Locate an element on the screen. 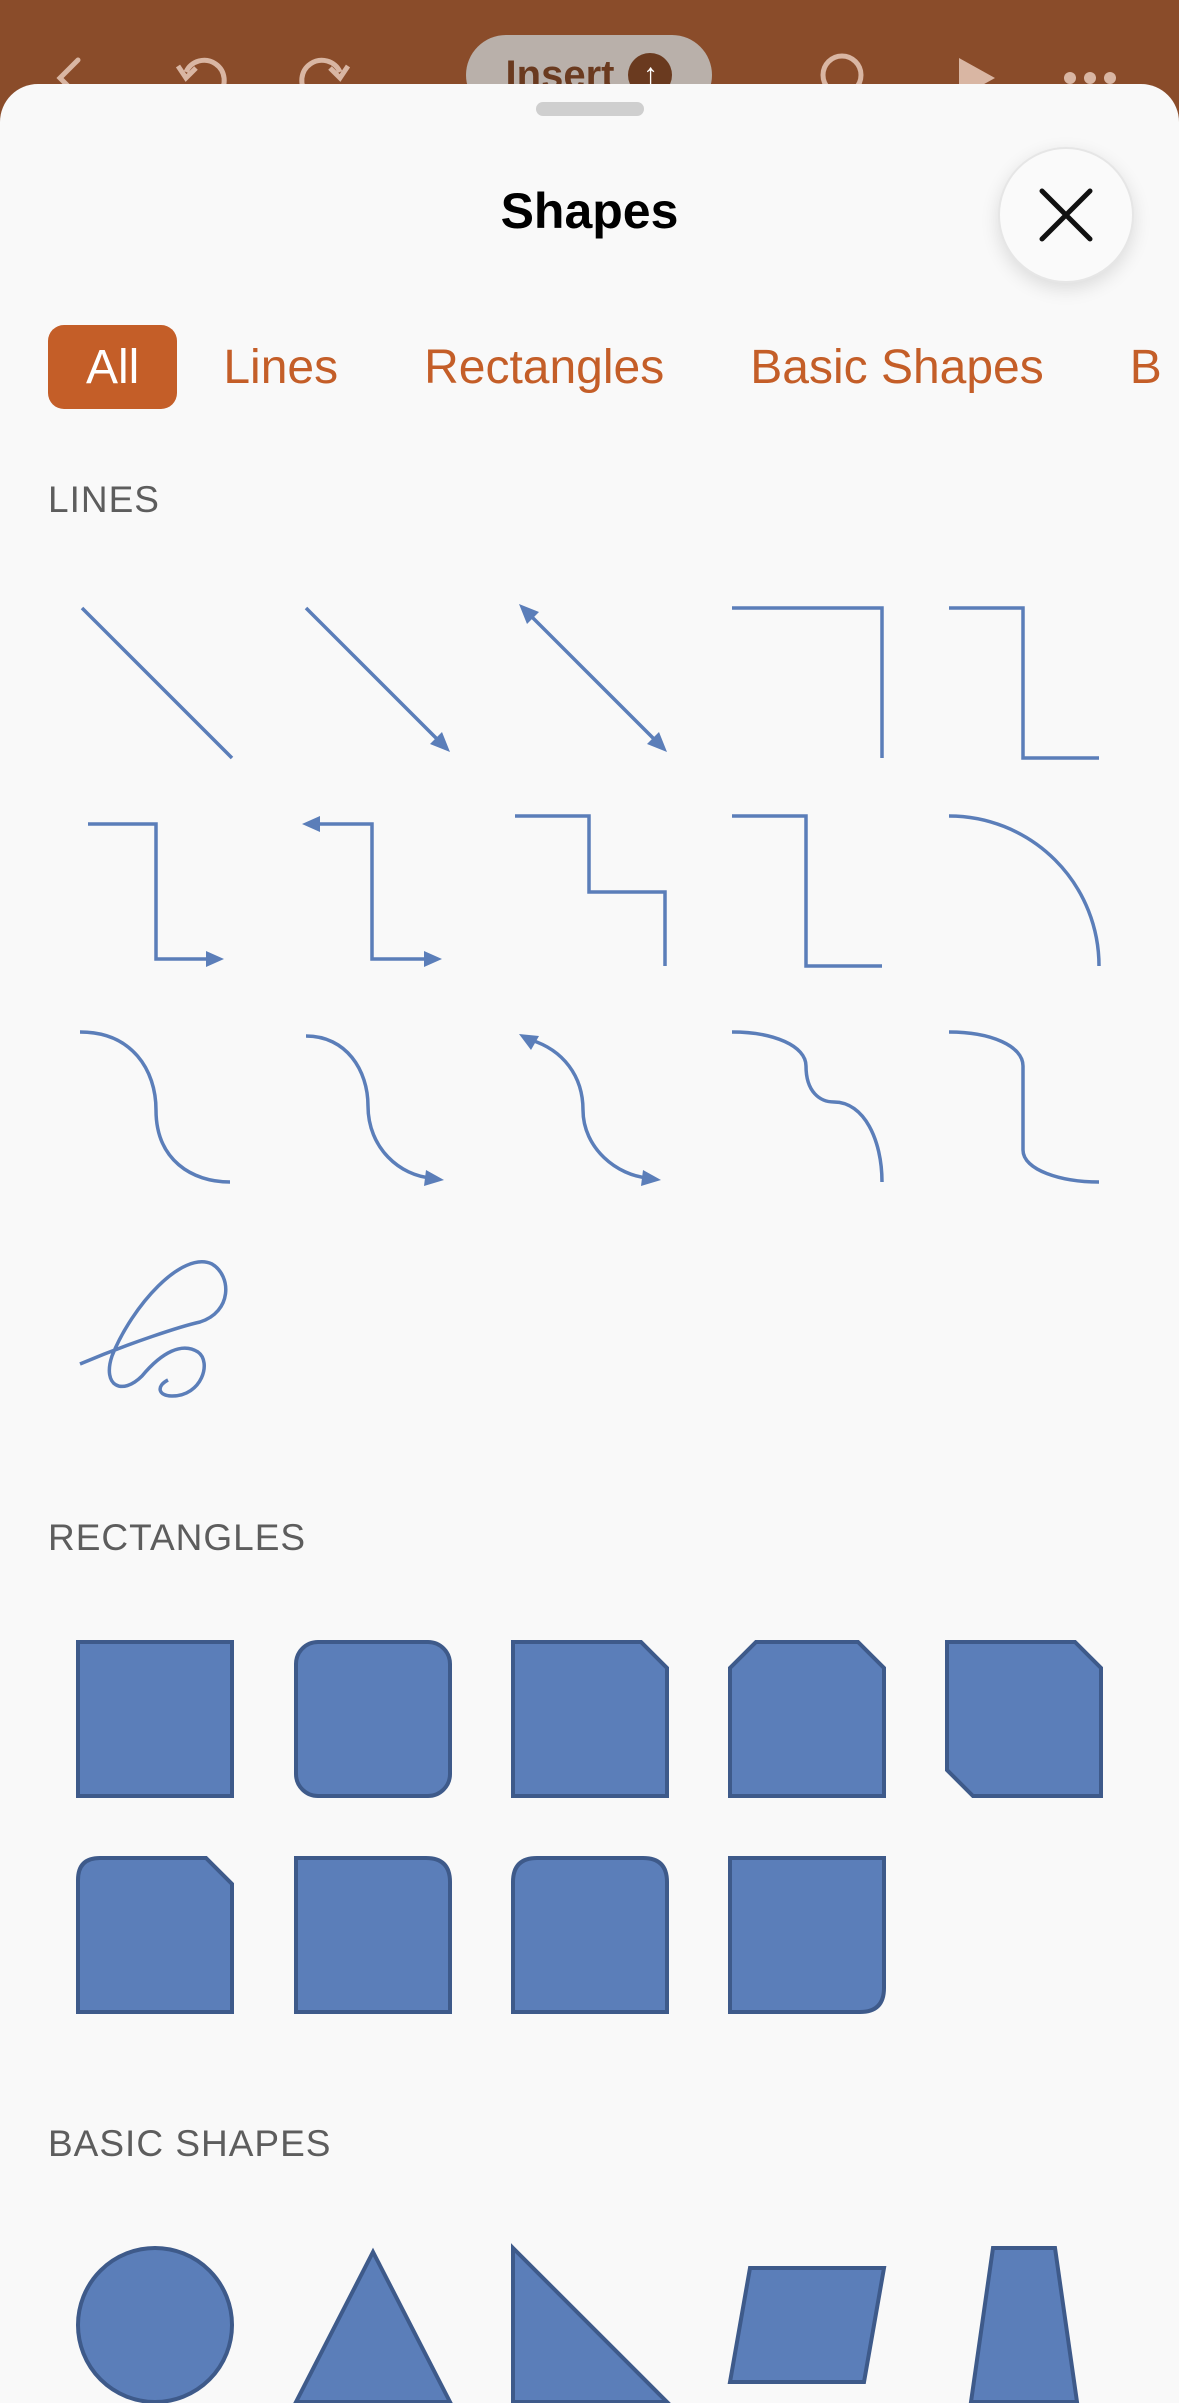 Image resolution: width=1179 pixels, height=2403 pixels. shape-snip-and-round-rectangle is located at coordinates (157, 1937).